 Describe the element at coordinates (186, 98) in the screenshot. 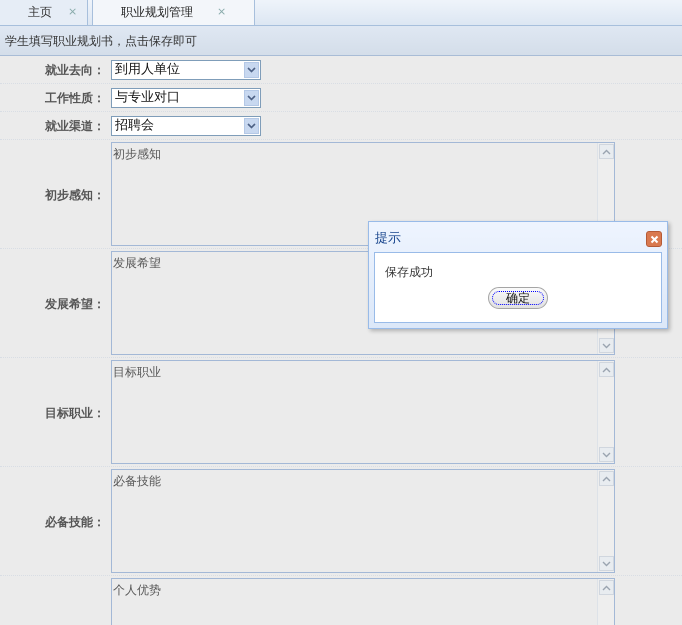

I see `dropdown: 与专业对口` at that location.